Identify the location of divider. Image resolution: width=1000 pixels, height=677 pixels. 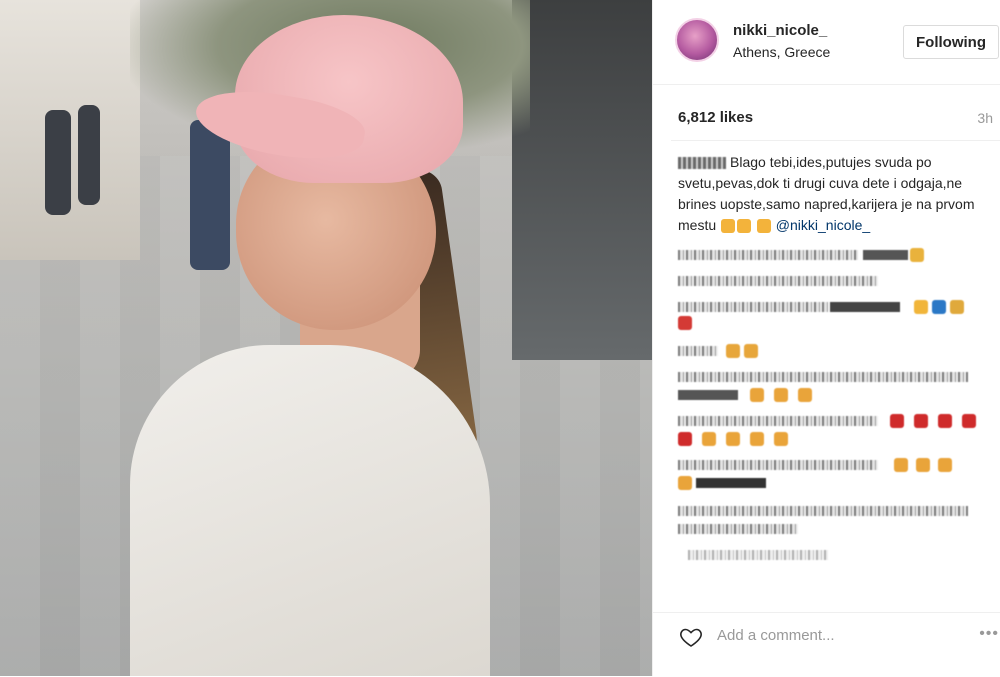
(835, 140).